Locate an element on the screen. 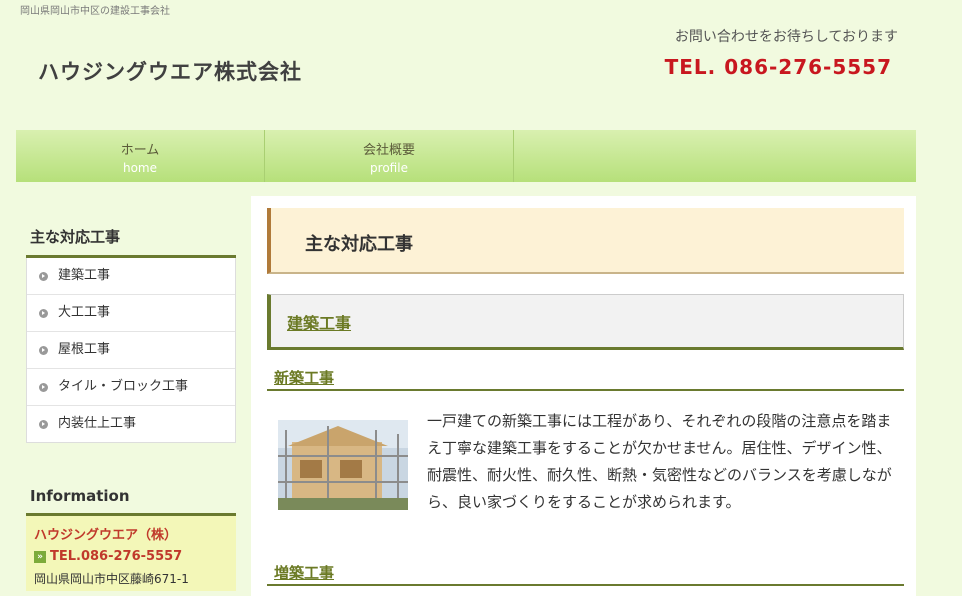 This screenshot has height=596, width=962. info-tel: » TEL.086-276-5557 is located at coordinates (131, 556).